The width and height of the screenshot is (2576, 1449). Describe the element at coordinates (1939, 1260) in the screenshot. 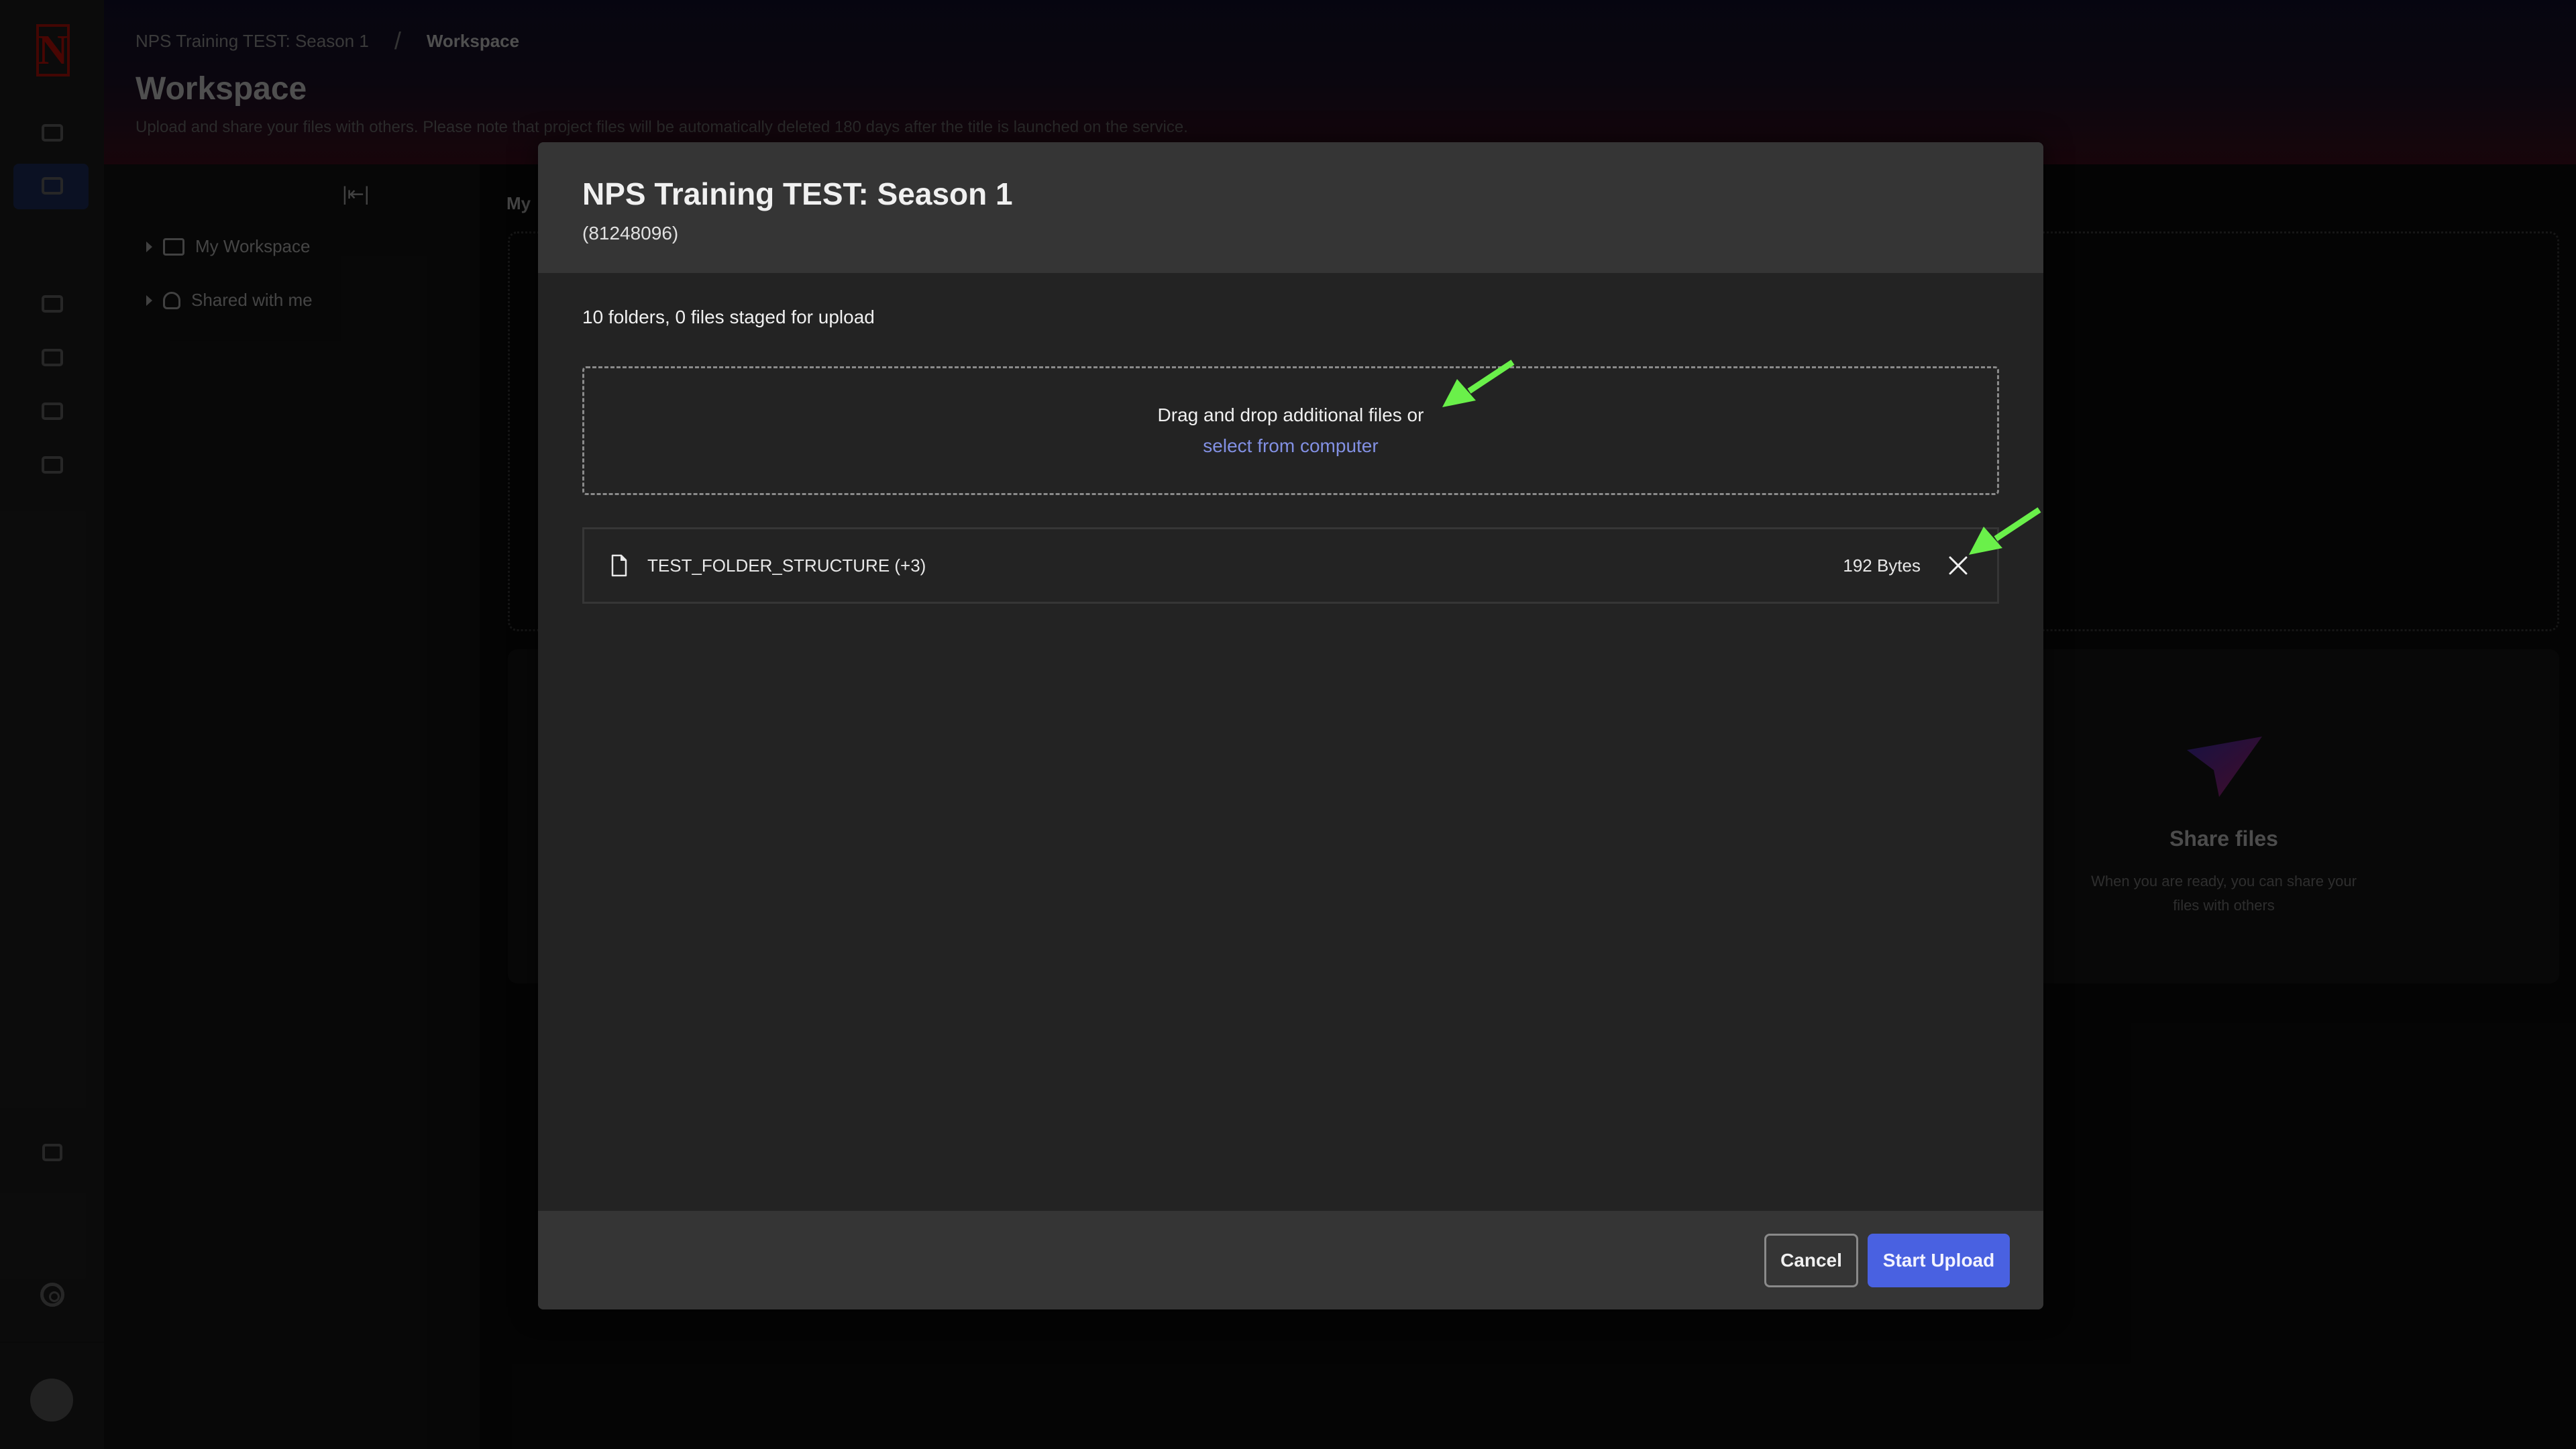

I see `start-upload-button: Start Upload` at that location.